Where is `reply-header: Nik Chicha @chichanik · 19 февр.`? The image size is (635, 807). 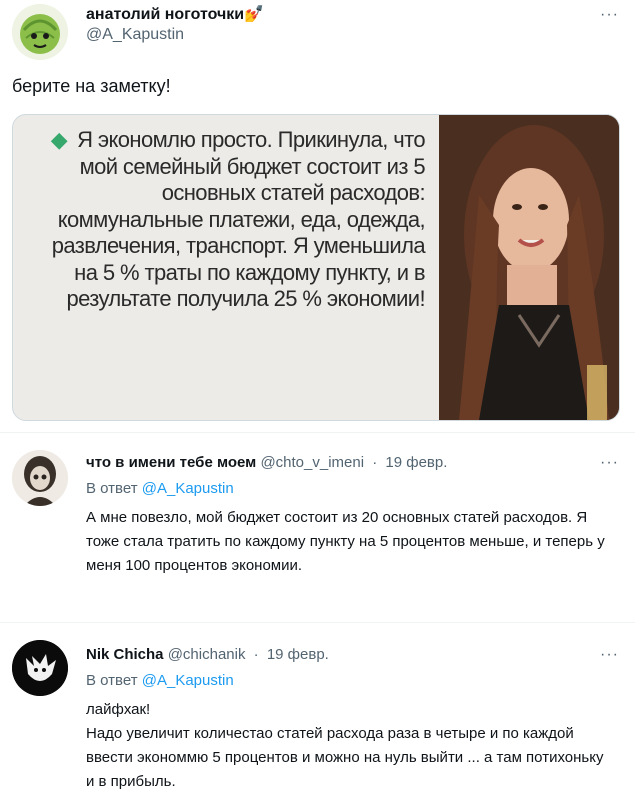
reply-header: Nik Chicha @chichanik · 19 февр. is located at coordinates (207, 654).